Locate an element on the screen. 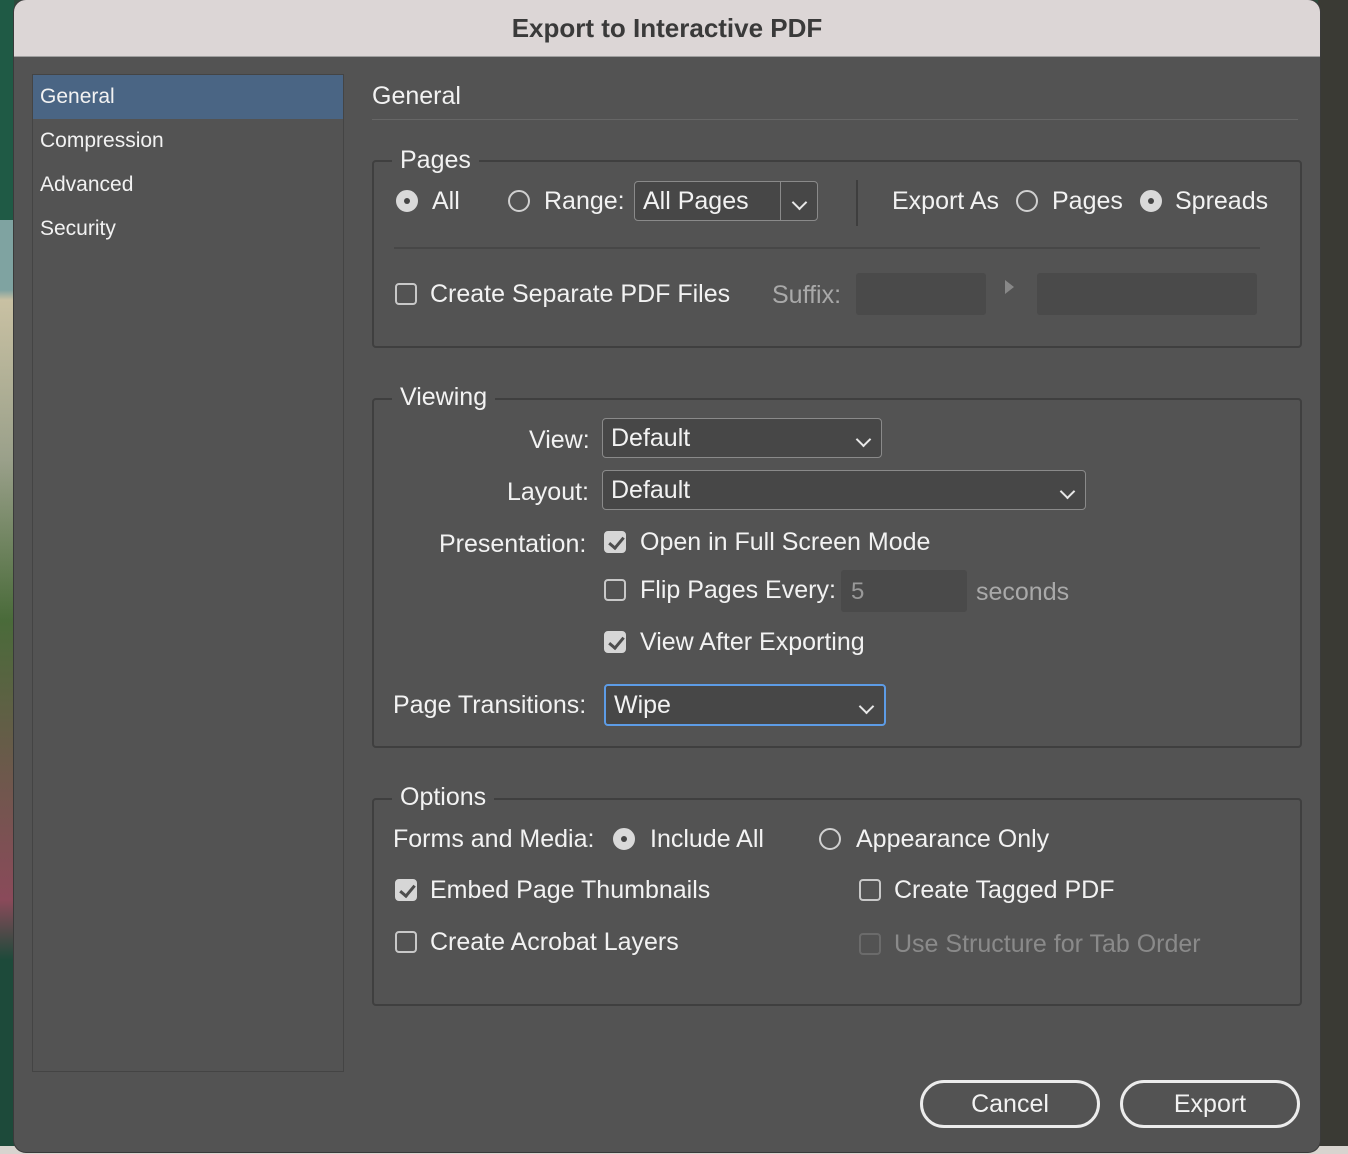 Image resolution: width=1348 pixels, height=1154 pixels. pages-group is located at coordinates (837, 254).